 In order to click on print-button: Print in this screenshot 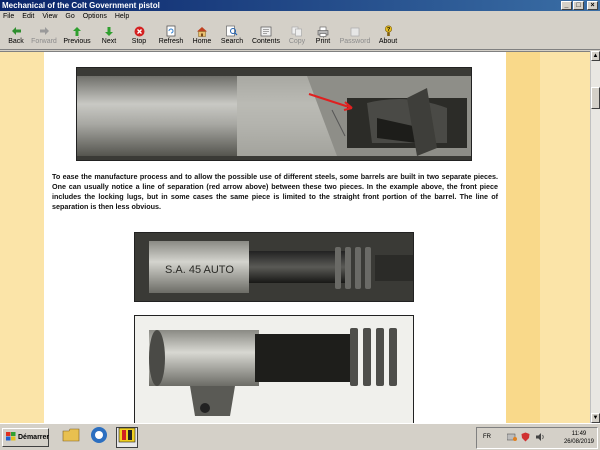, I will do `click(323, 36)`.